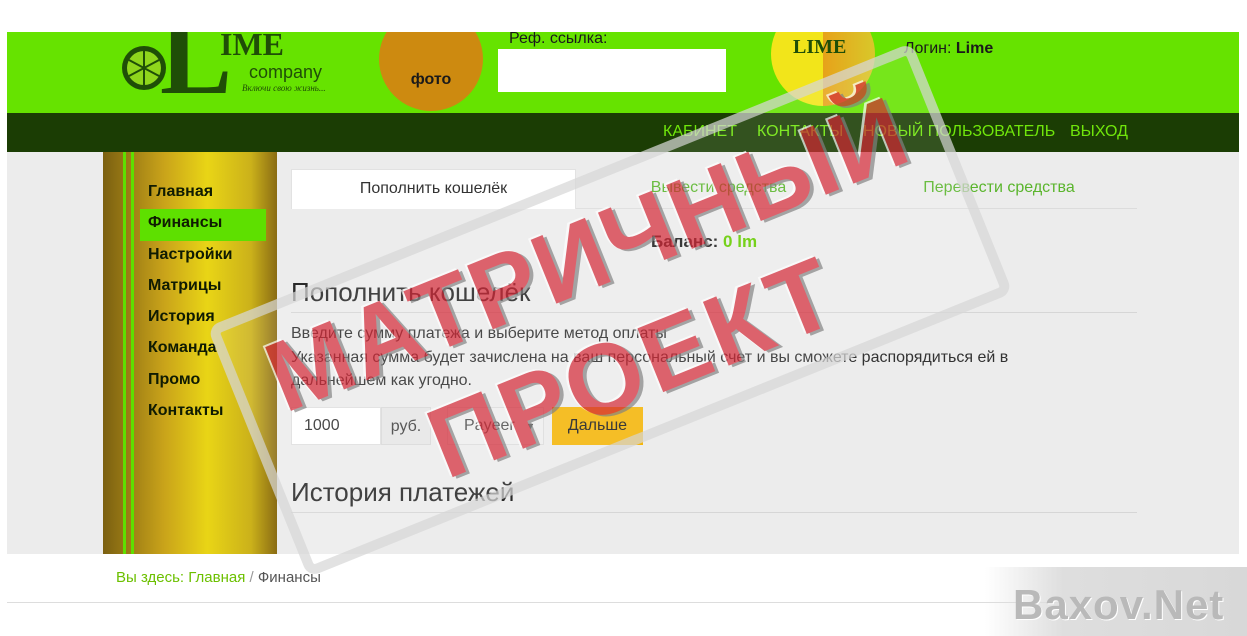 This screenshot has width=1247, height=636. I want to click on sidebar-item-contacts: Контакты, so click(203, 412).